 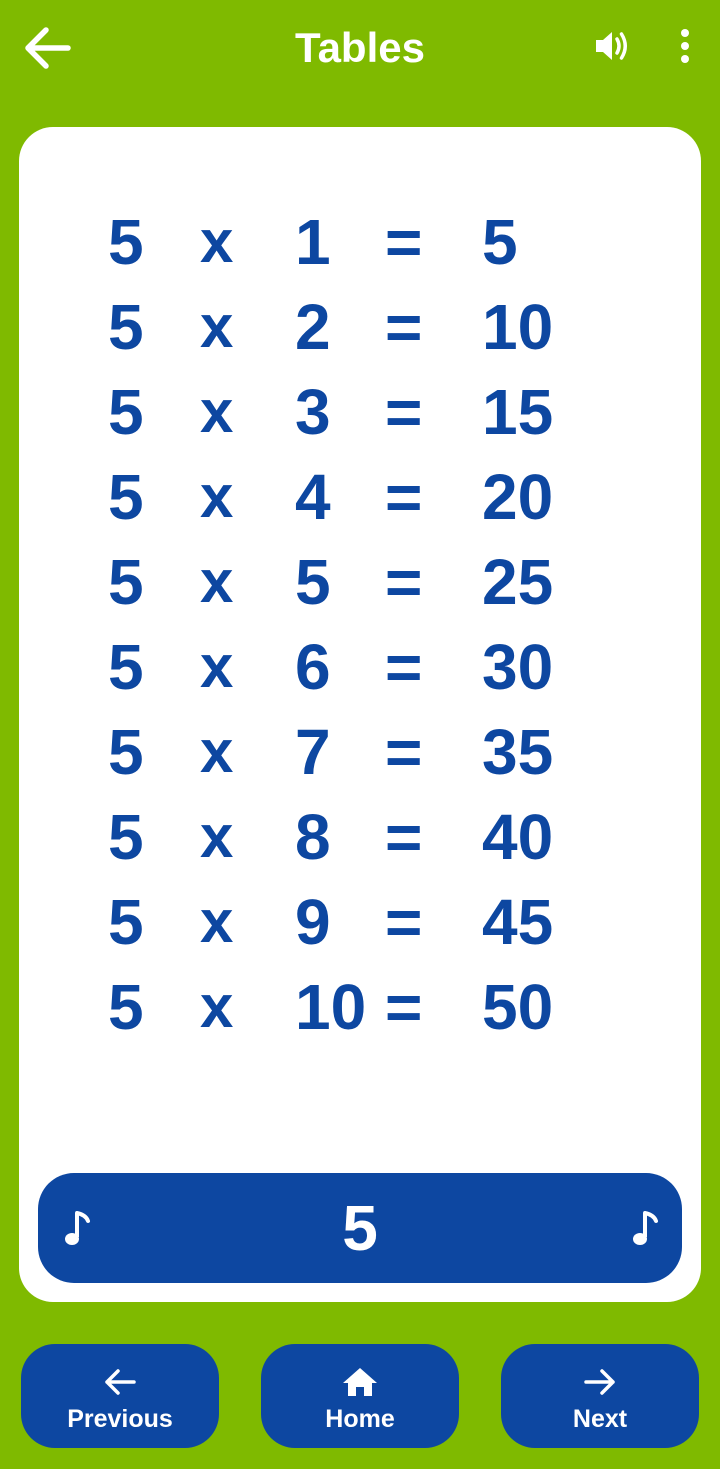 What do you see at coordinates (500, 242) in the screenshot?
I see `product: 5` at bounding box center [500, 242].